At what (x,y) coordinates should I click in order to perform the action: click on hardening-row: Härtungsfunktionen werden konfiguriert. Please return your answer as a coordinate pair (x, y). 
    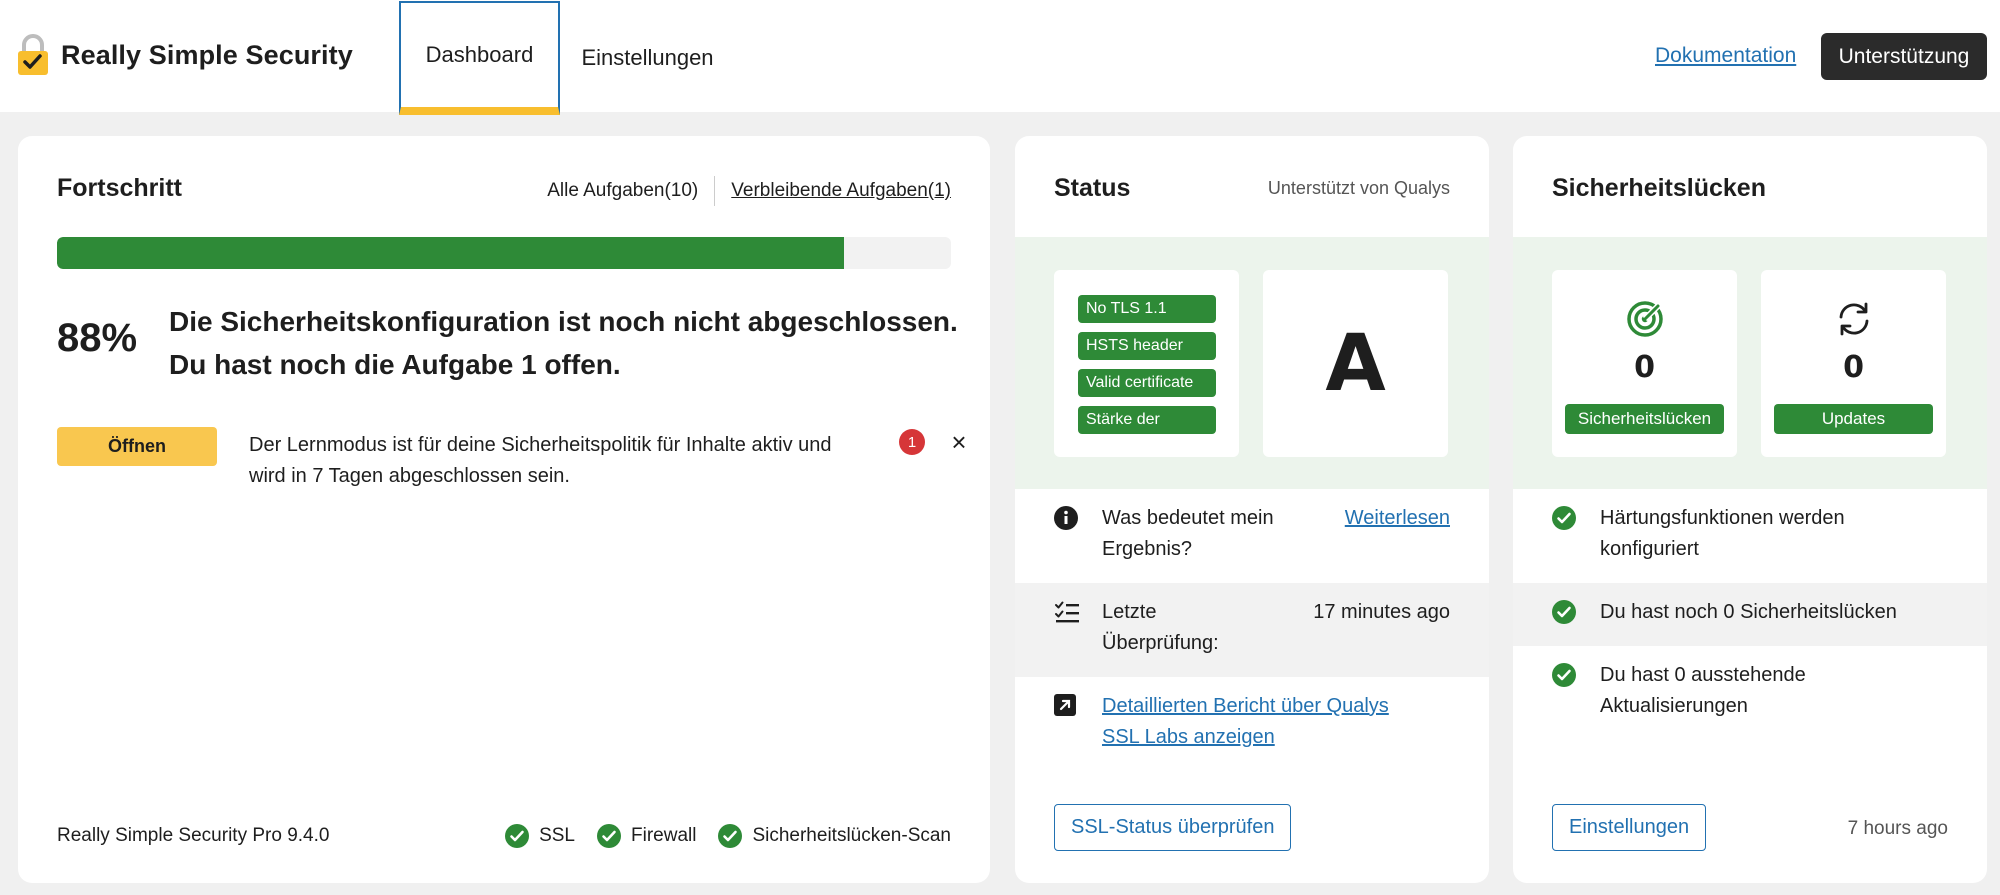
    Looking at the image, I should click on (1750, 536).